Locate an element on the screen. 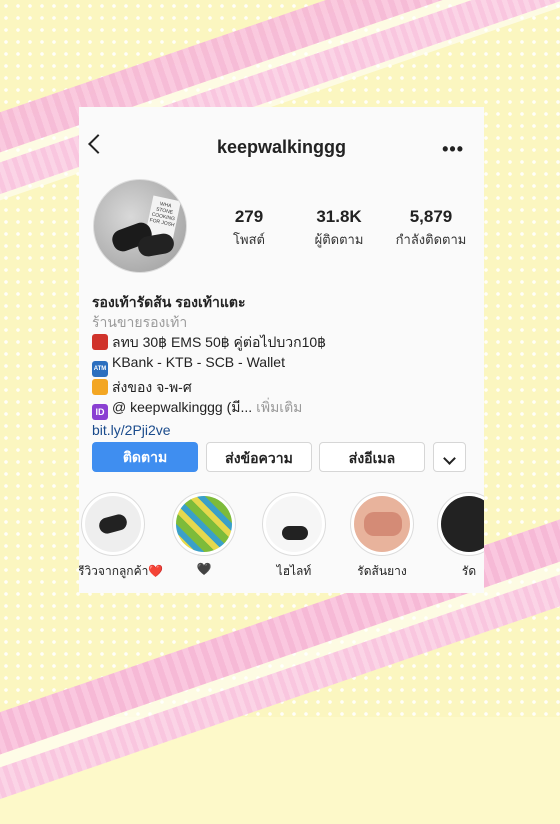 Image resolution: width=560 pixels, height=824 pixels. bio-line-shipping: ลทบ 30฿ EMS 50฿ คู่ต่อไปบวก10฿ is located at coordinates (284, 342).